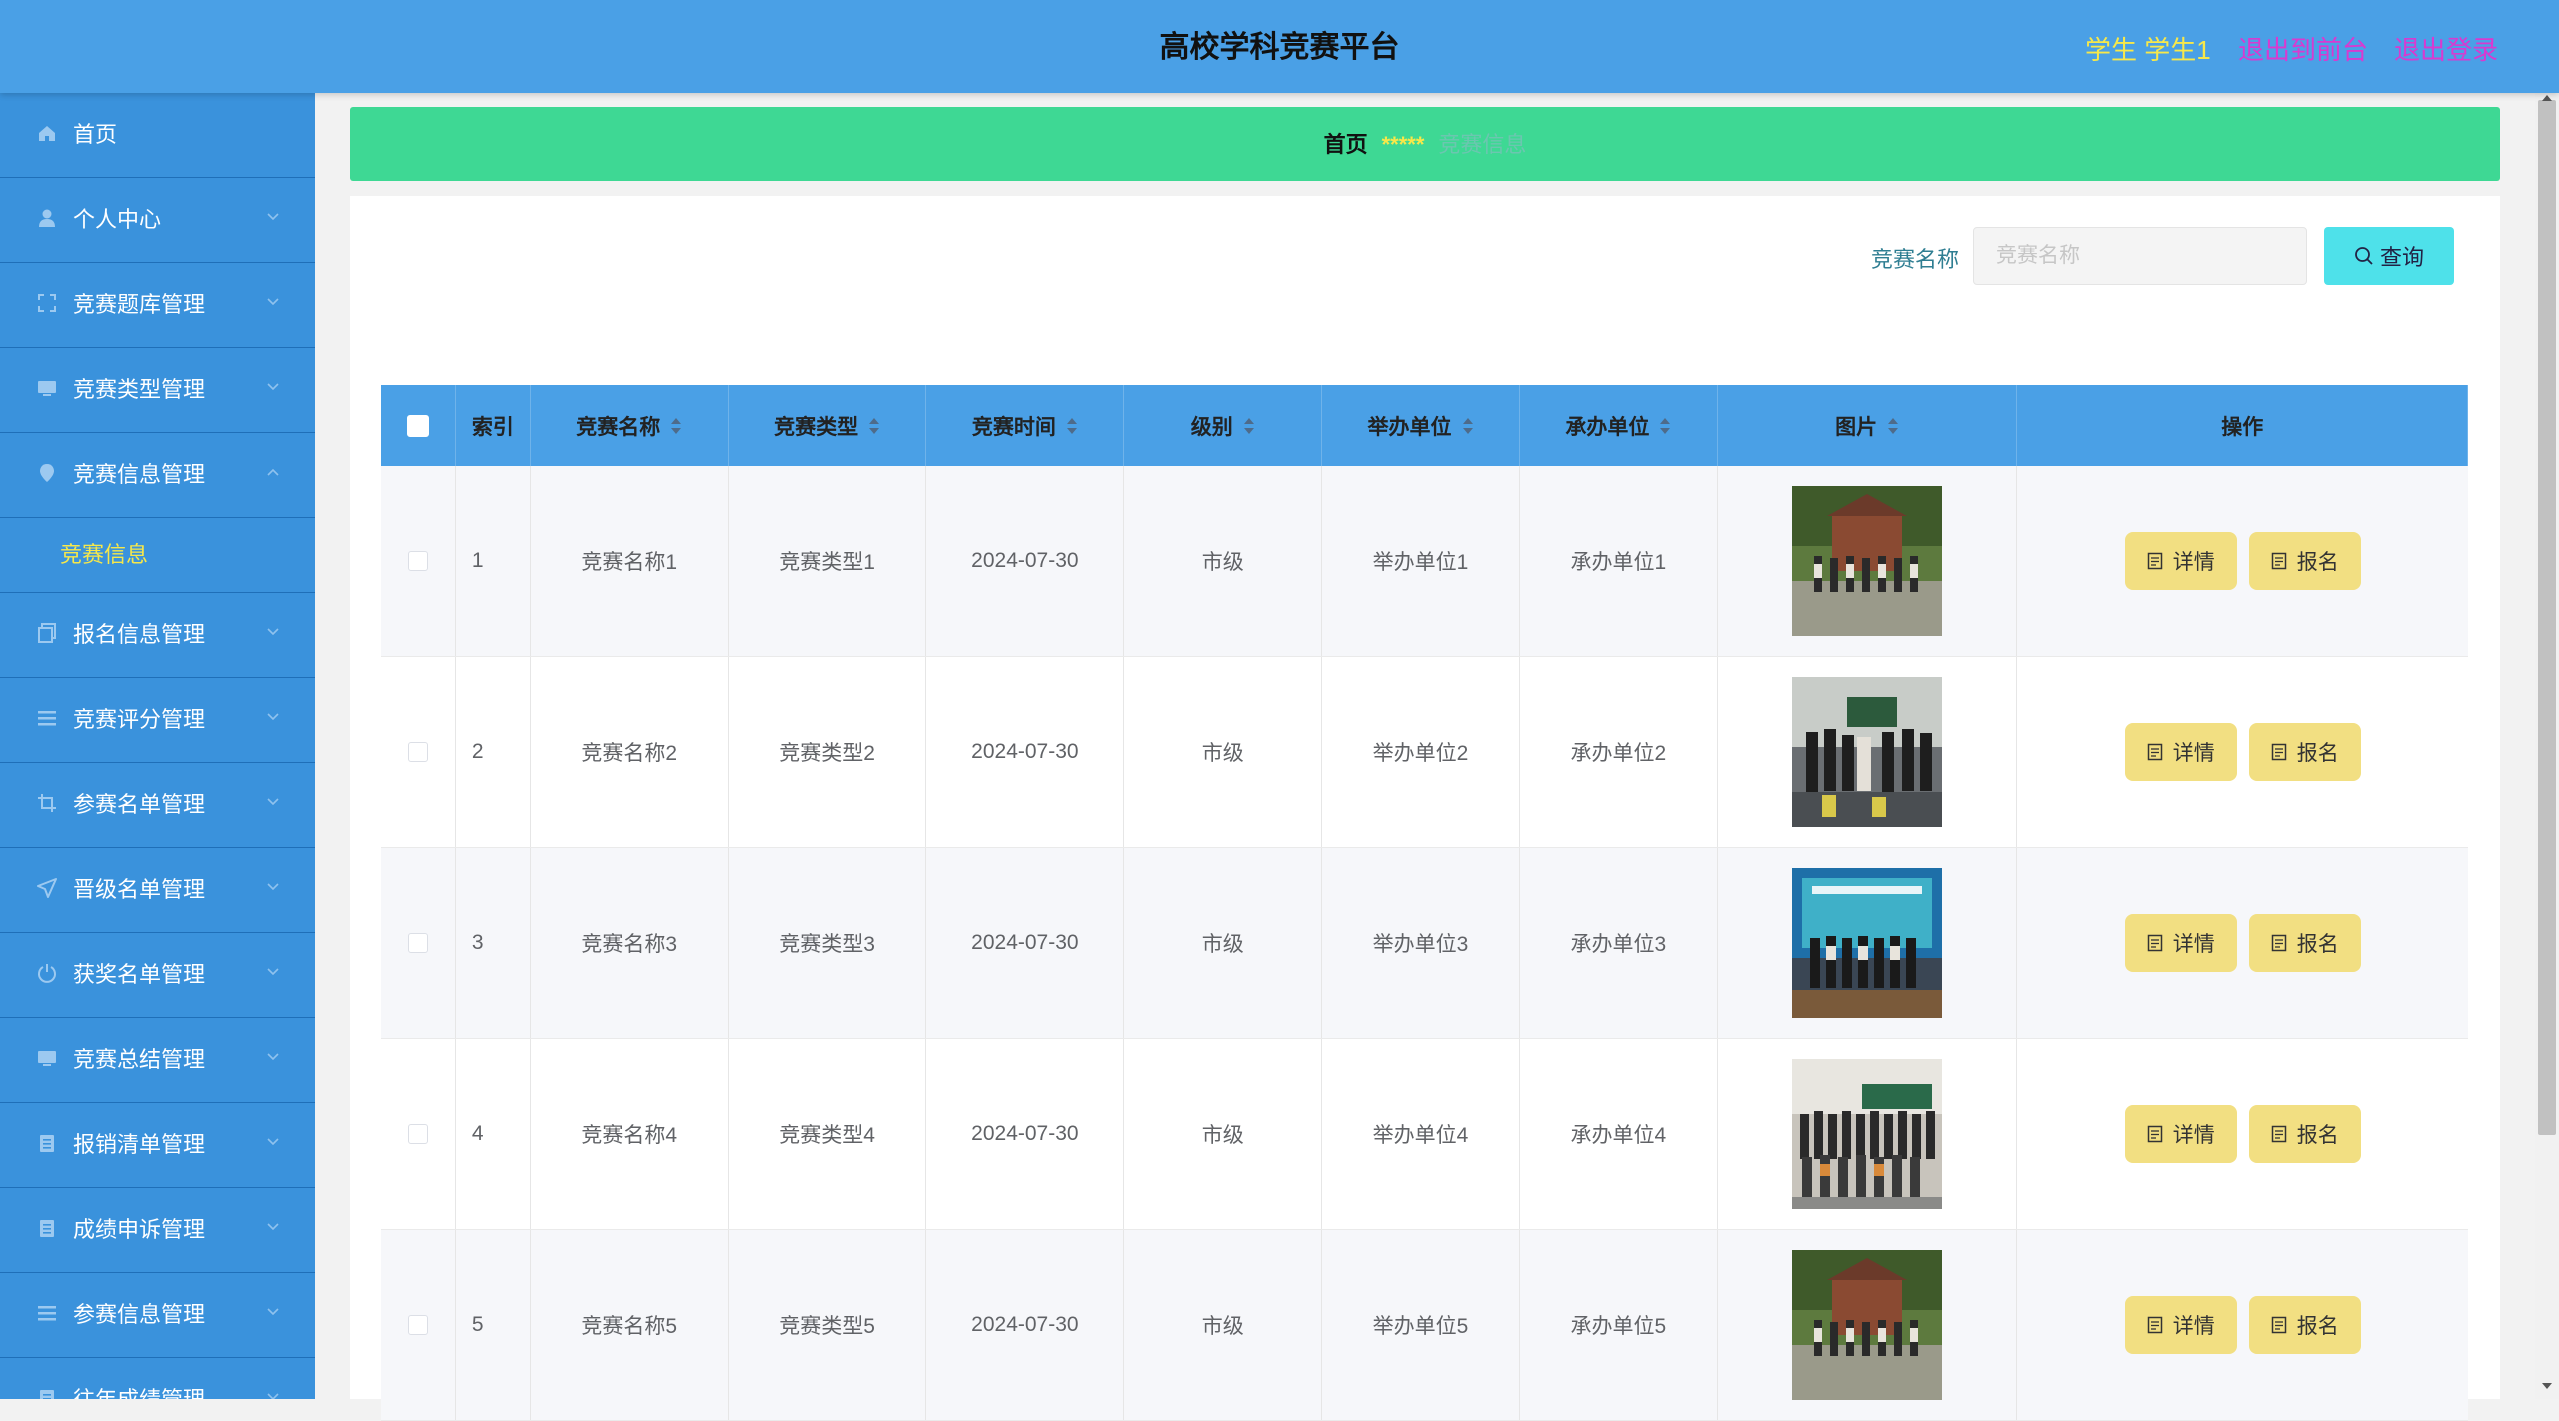  What do you see at coordinates (1856, 427) in the screenshot?
I see `column-header-label: 图片` at bounding box center [1856, 427].